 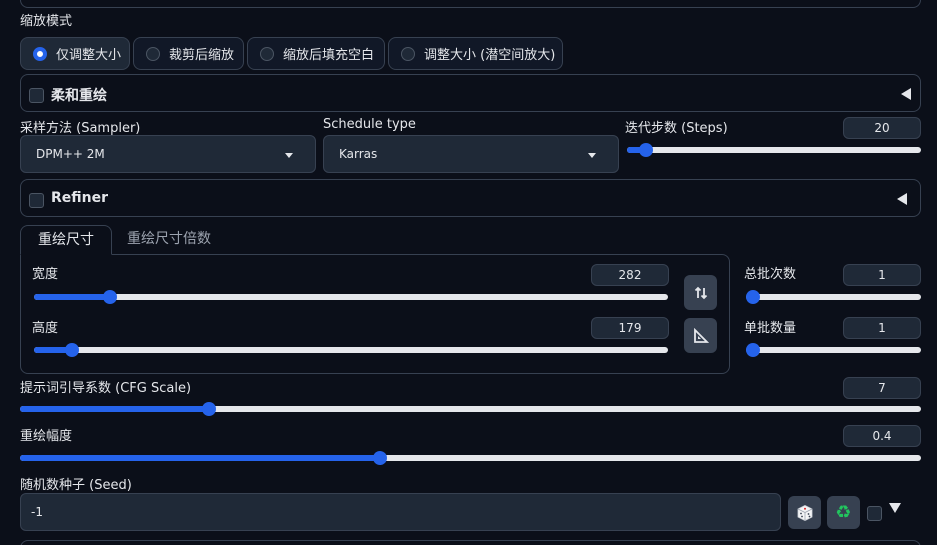 I want to click on soft-inpaint-title: 柔和重绘, so click(x=79, y=96).